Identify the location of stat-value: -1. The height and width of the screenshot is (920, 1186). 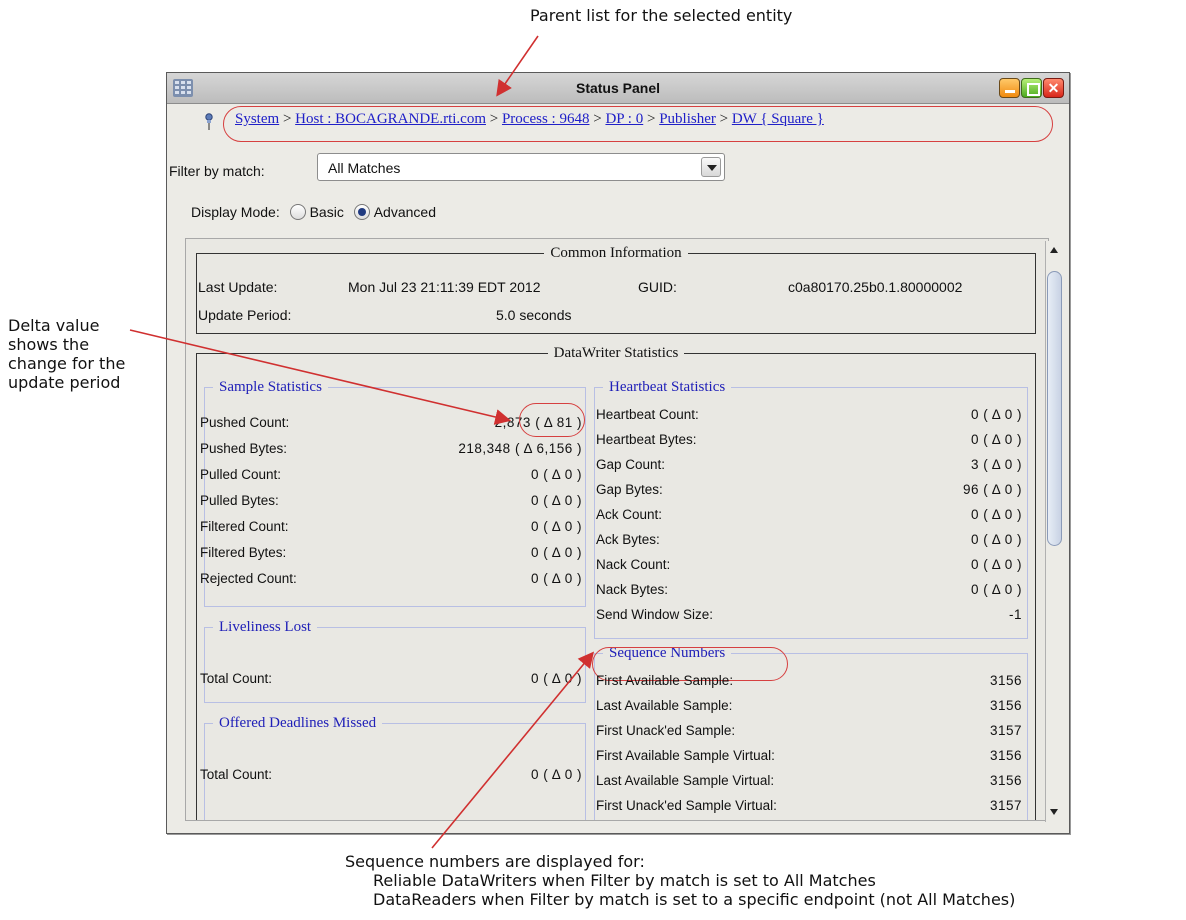
(1015, 614).